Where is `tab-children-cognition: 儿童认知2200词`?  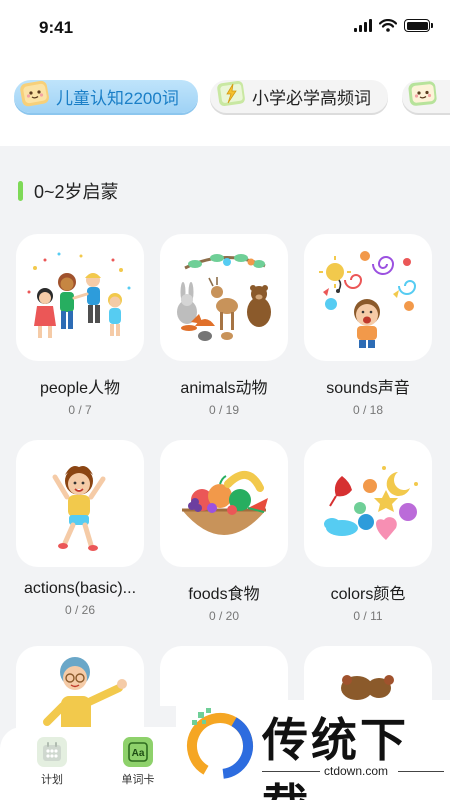 tab-children-cognition: 儿童认知2200词 is located at coordinates (106, 96).